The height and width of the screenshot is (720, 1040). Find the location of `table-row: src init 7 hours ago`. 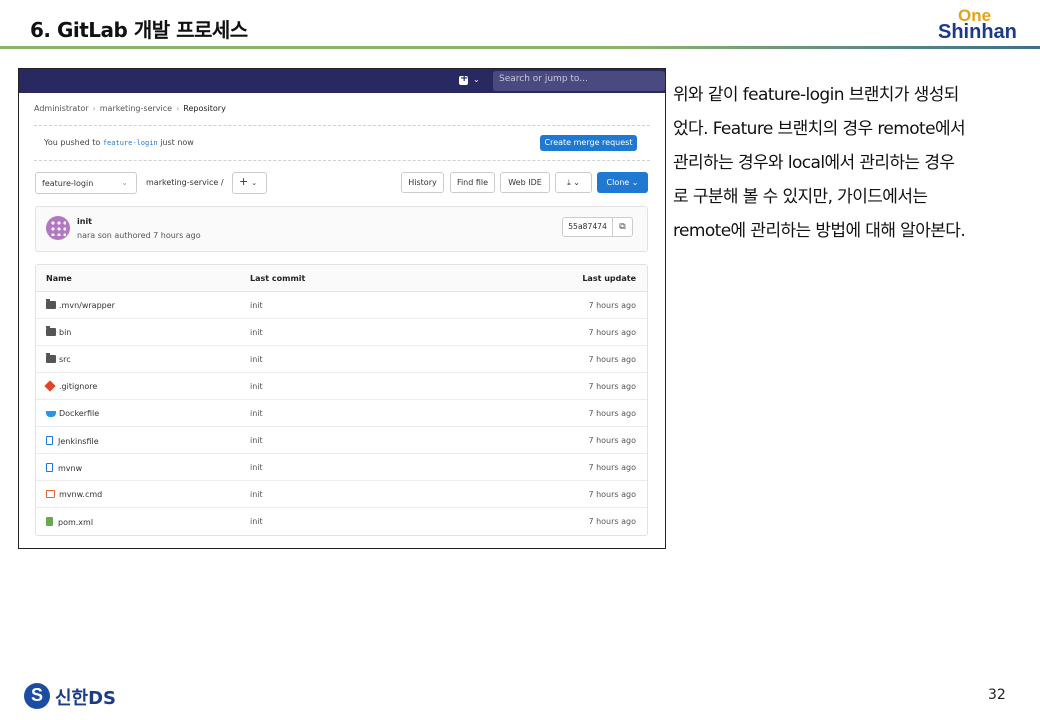

table-row: src init 7 hours ago is located at coordinates (341, 359).